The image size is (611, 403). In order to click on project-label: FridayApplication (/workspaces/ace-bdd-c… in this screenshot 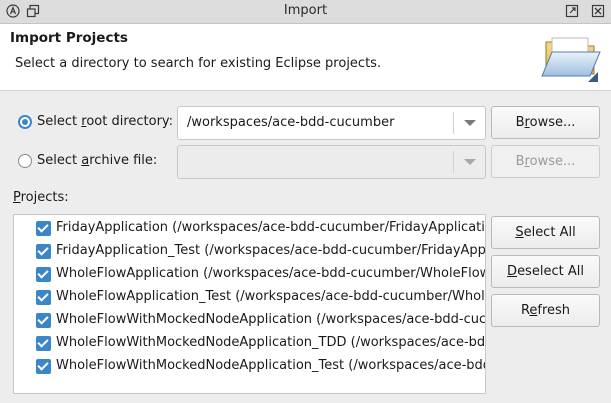, I will do `click(271, 227)`.